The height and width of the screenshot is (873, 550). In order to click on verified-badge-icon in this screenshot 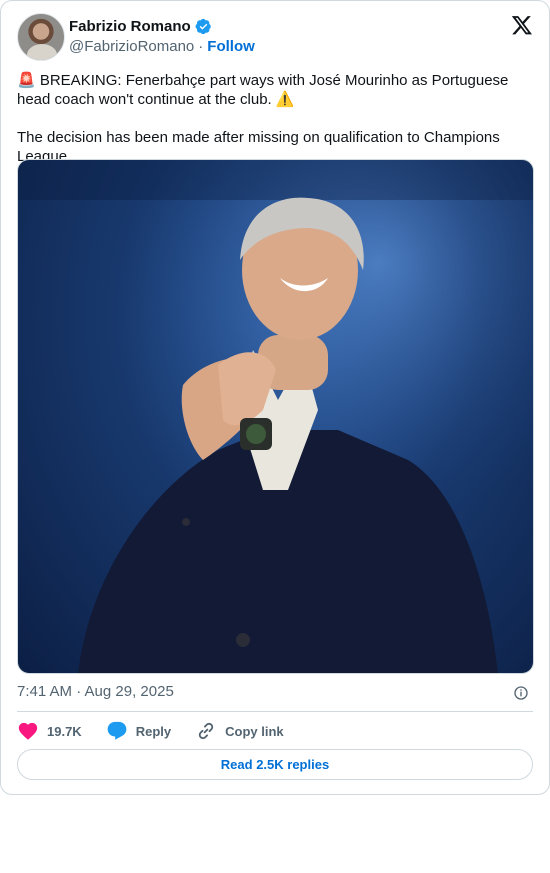, I will do `click(203, 26)`.